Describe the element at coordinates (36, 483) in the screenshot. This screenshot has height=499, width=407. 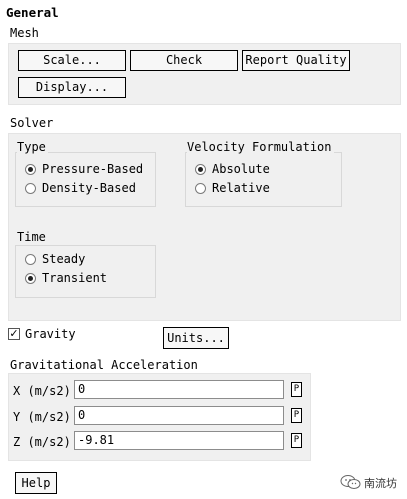
I see `help-button: Help` at that location.